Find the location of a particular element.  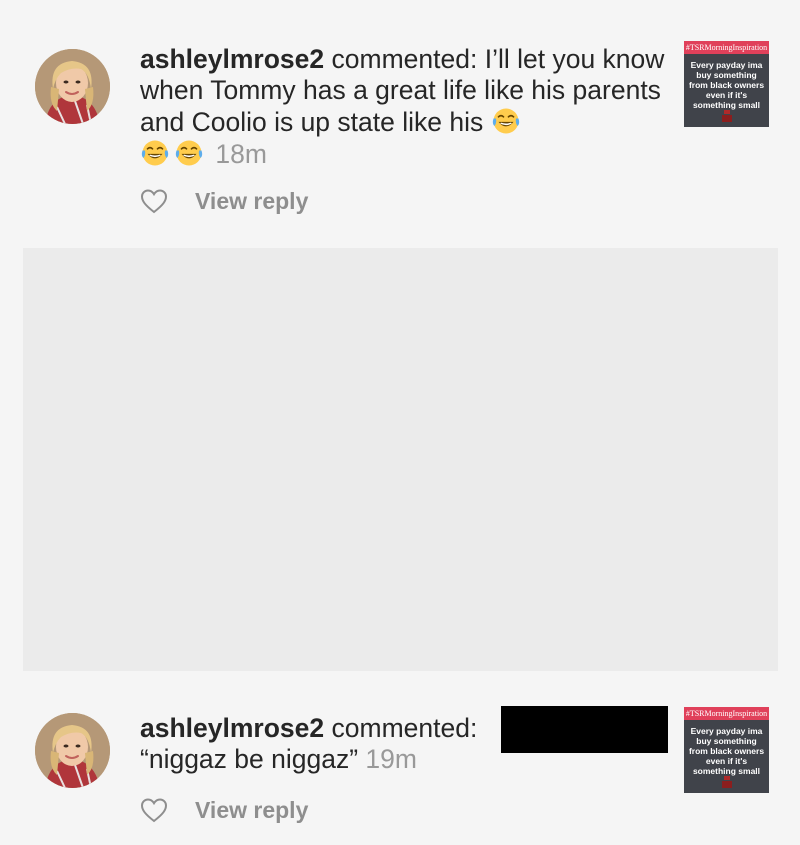

timestamp: 19m is located at coordinates (391, 759).